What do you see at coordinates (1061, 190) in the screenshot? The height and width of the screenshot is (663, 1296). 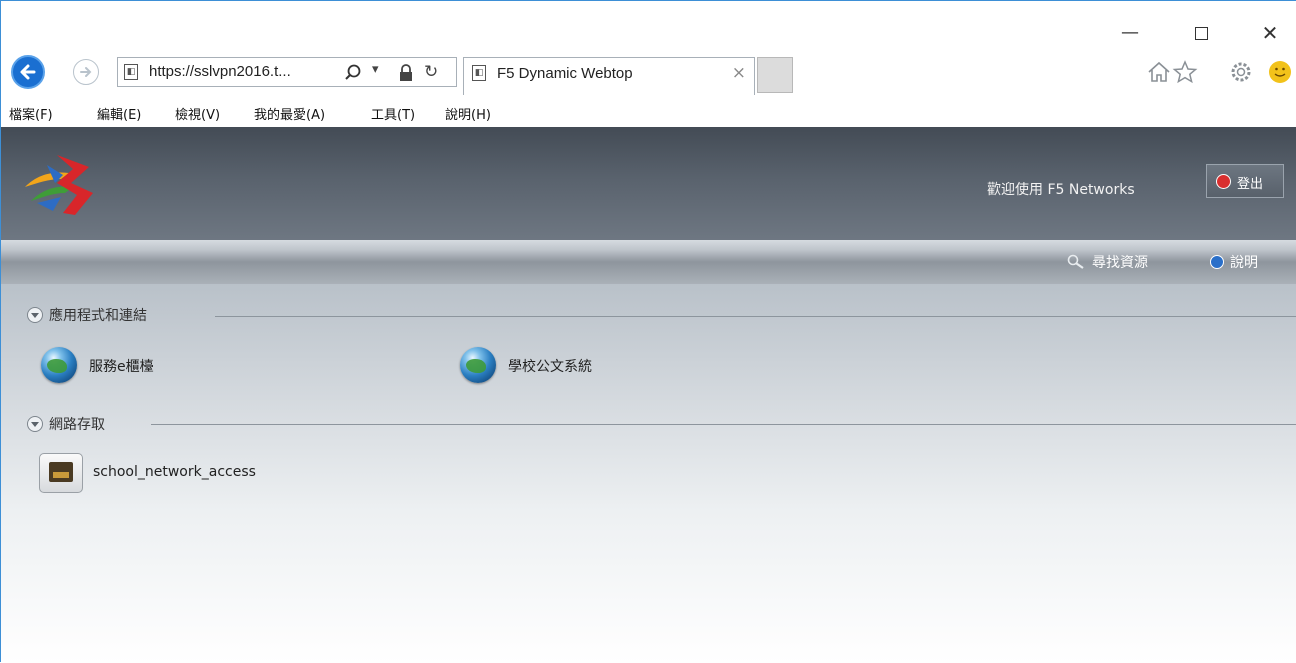 I see `welcome-text: 歡迎使用 F5 Networks` at bounding box center [1061, 190].